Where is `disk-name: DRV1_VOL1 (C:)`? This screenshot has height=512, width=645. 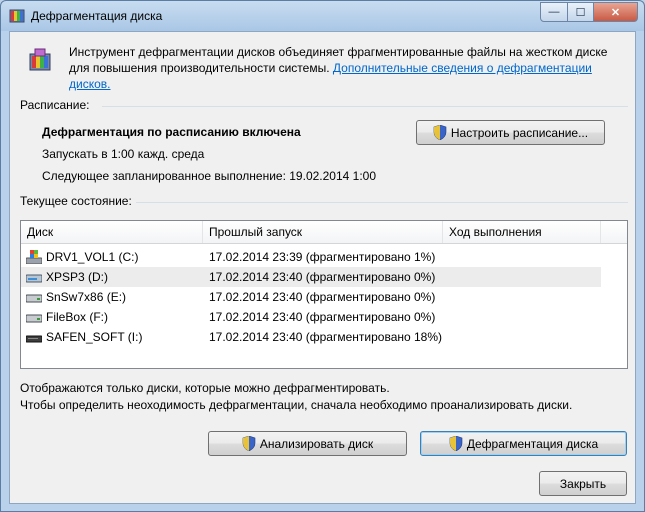 disk-name: DRV1_VOL1 (C:) is located at coordinates (92, 257).